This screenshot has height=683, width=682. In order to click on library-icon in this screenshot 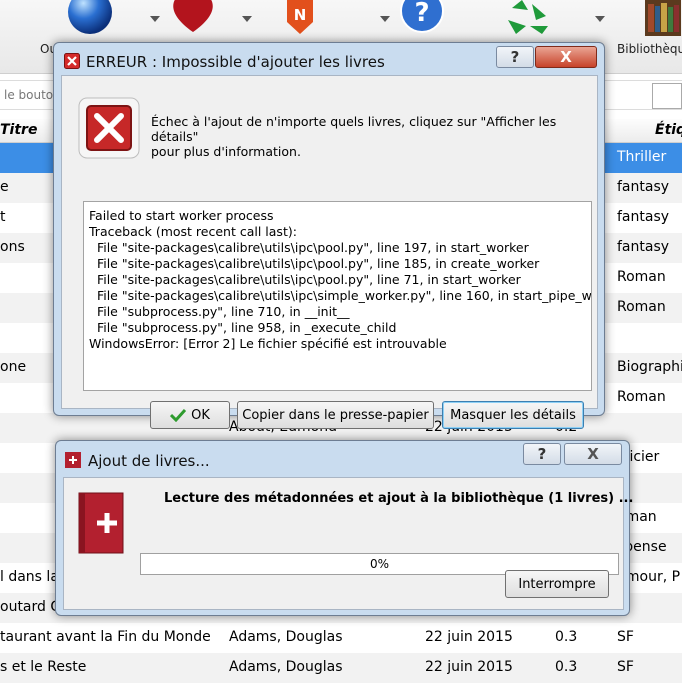, I will do `click(663, 18)`.